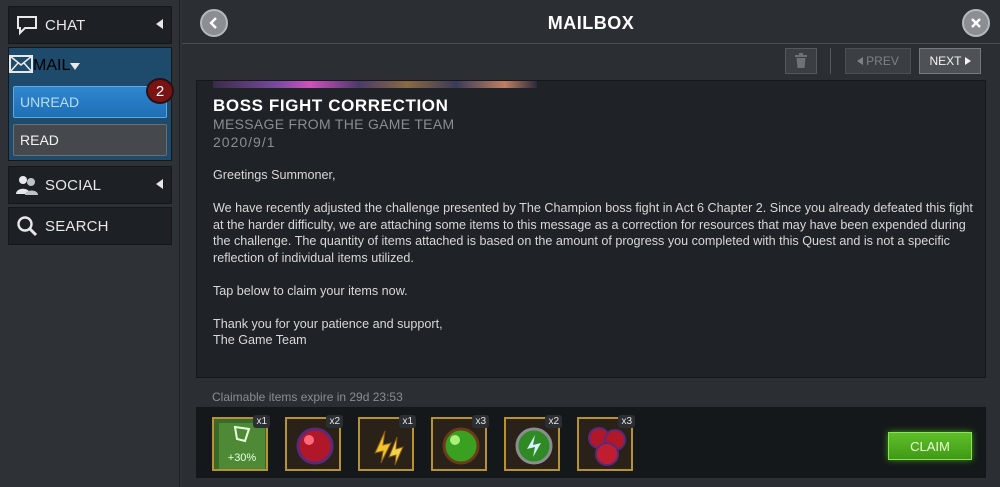 The image size is (1000, 487). What do you see at coordinates (967, 61) in the screenshot?
I see `triangle-right-icon` at bounding box center [967, 61].